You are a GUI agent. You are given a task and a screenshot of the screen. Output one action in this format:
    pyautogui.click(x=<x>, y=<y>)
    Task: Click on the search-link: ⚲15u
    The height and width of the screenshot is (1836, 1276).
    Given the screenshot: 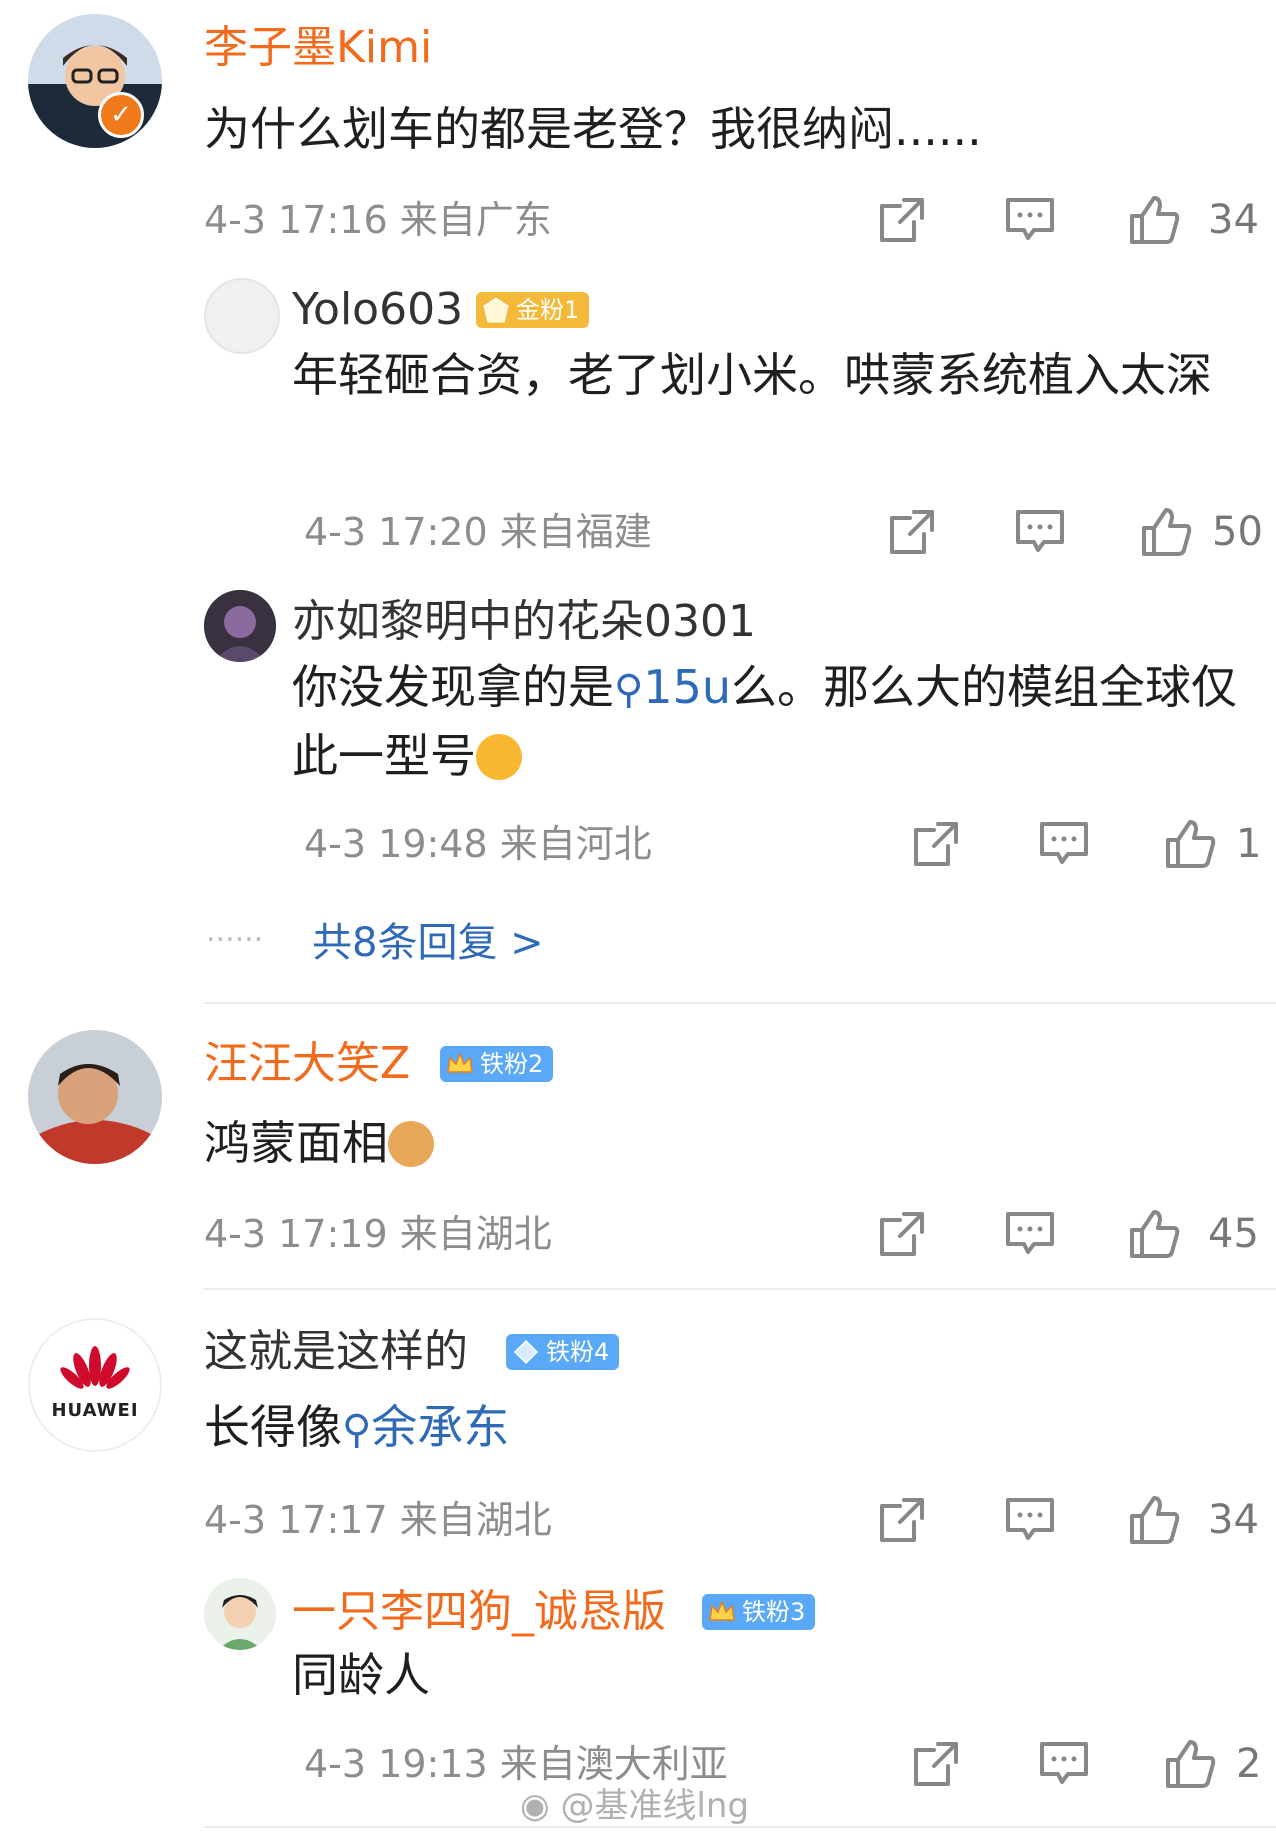 What is the action you would take?
    pyautogui.click(x=672, y=687)
    